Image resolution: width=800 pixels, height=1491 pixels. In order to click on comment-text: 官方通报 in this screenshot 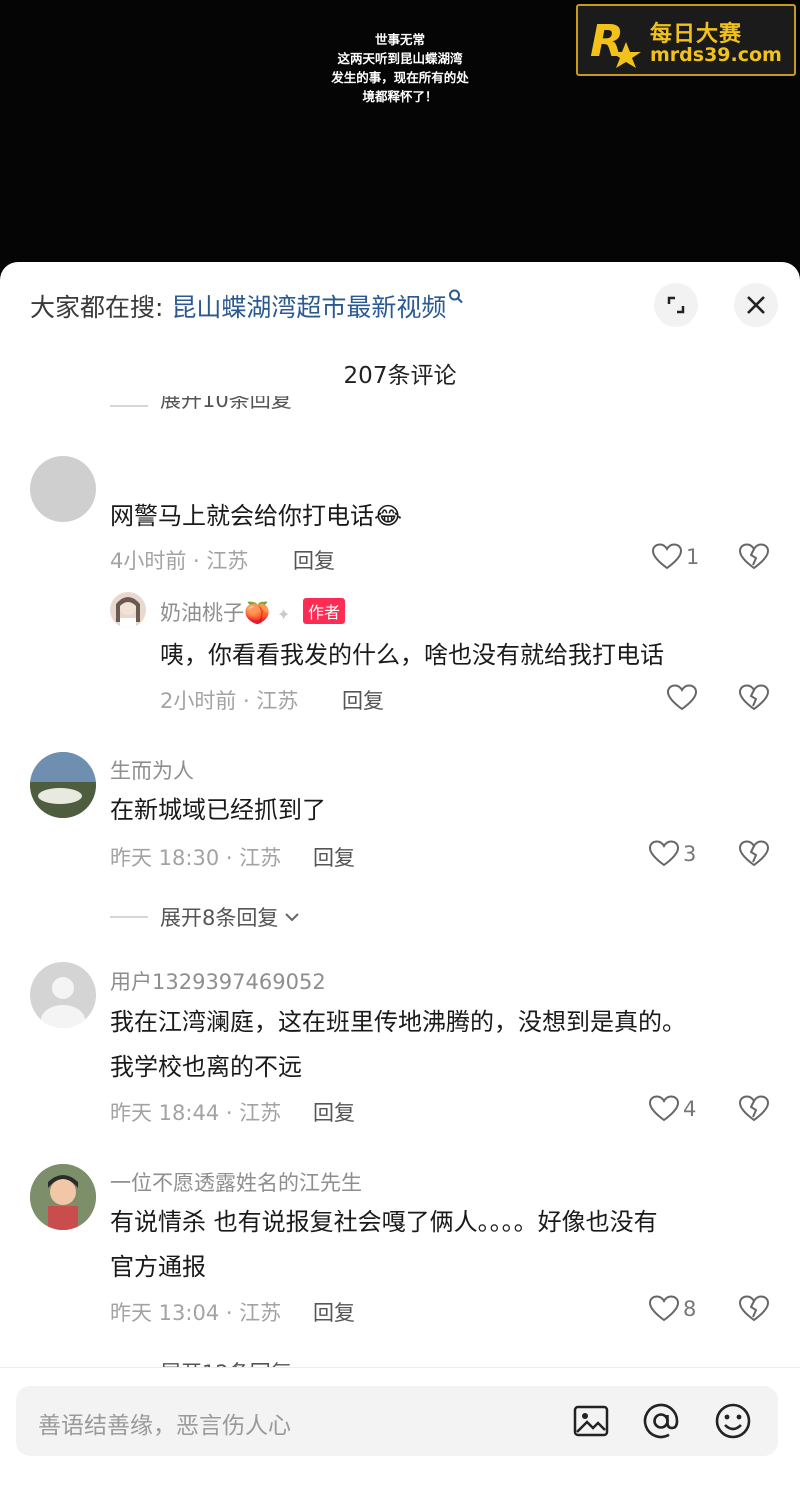, I will do `click(158, 1267)`.